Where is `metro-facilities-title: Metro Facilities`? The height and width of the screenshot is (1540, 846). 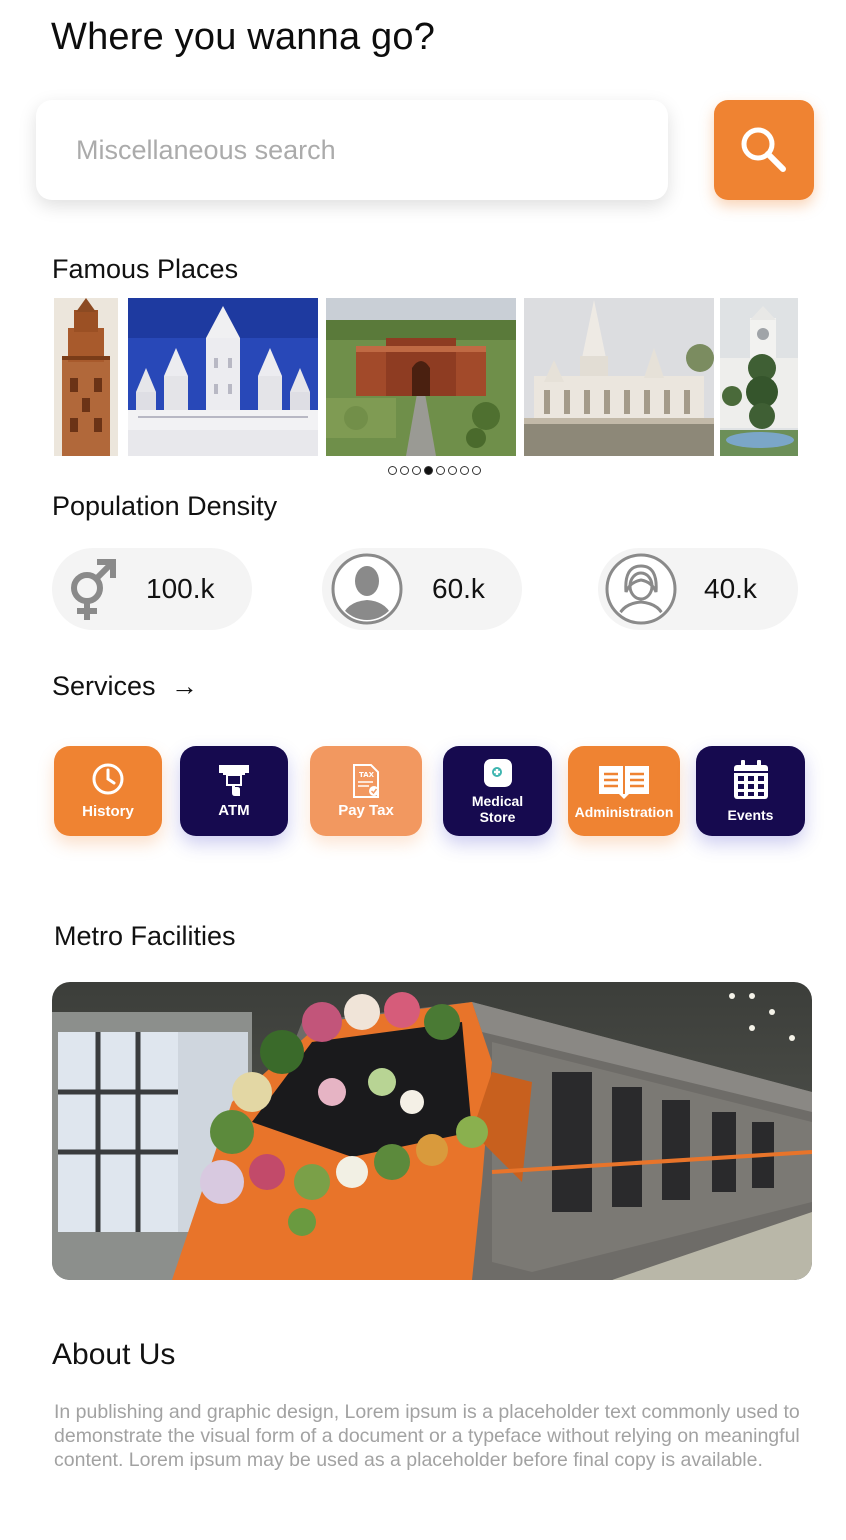
metro-facilities-title: Metro Facilities is located at coordinates (145, 936).